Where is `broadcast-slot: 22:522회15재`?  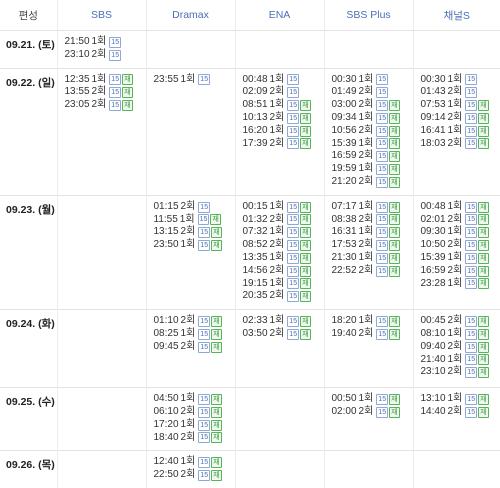 broadcast-slot: 22:522회15재 is located at coordinates (372, 271).